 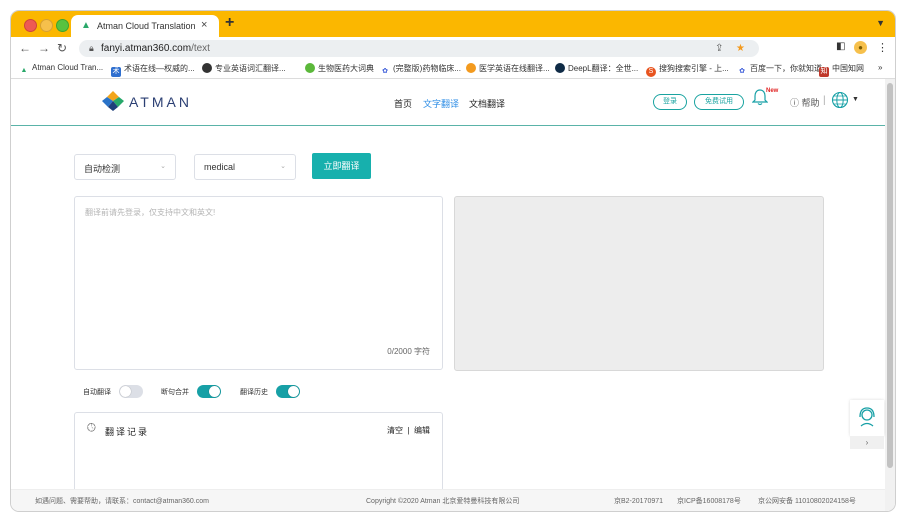 I want to click on browser-menu-icon: ⋮, so click(x=882, y=47).